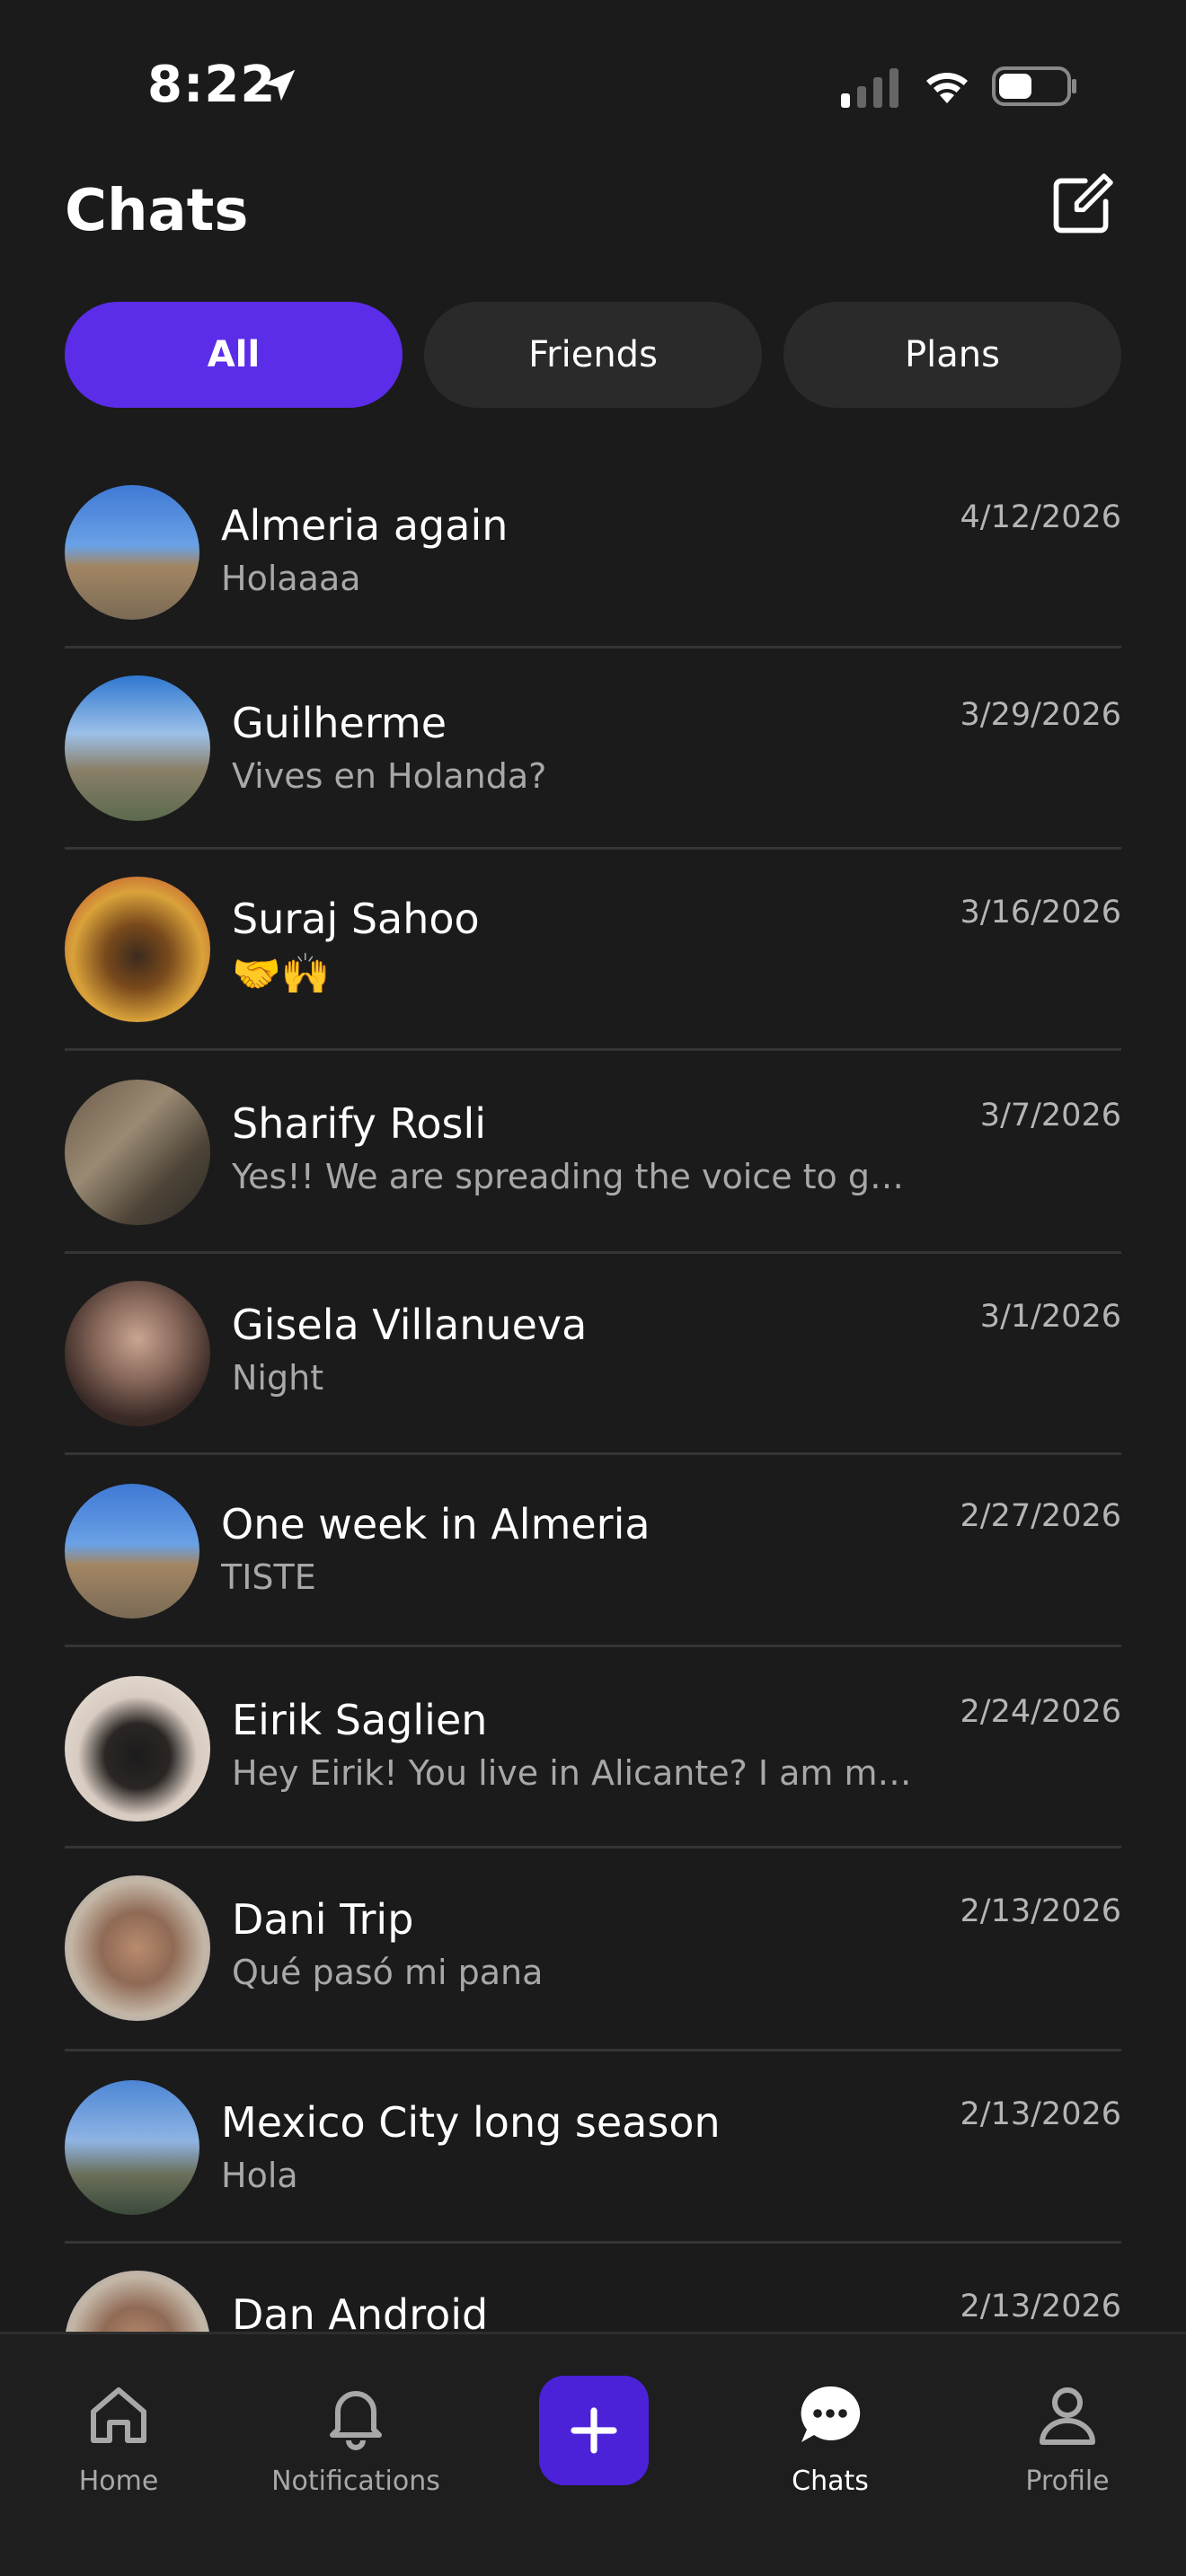  I want to click on battery-icon, so click(1034, 86).